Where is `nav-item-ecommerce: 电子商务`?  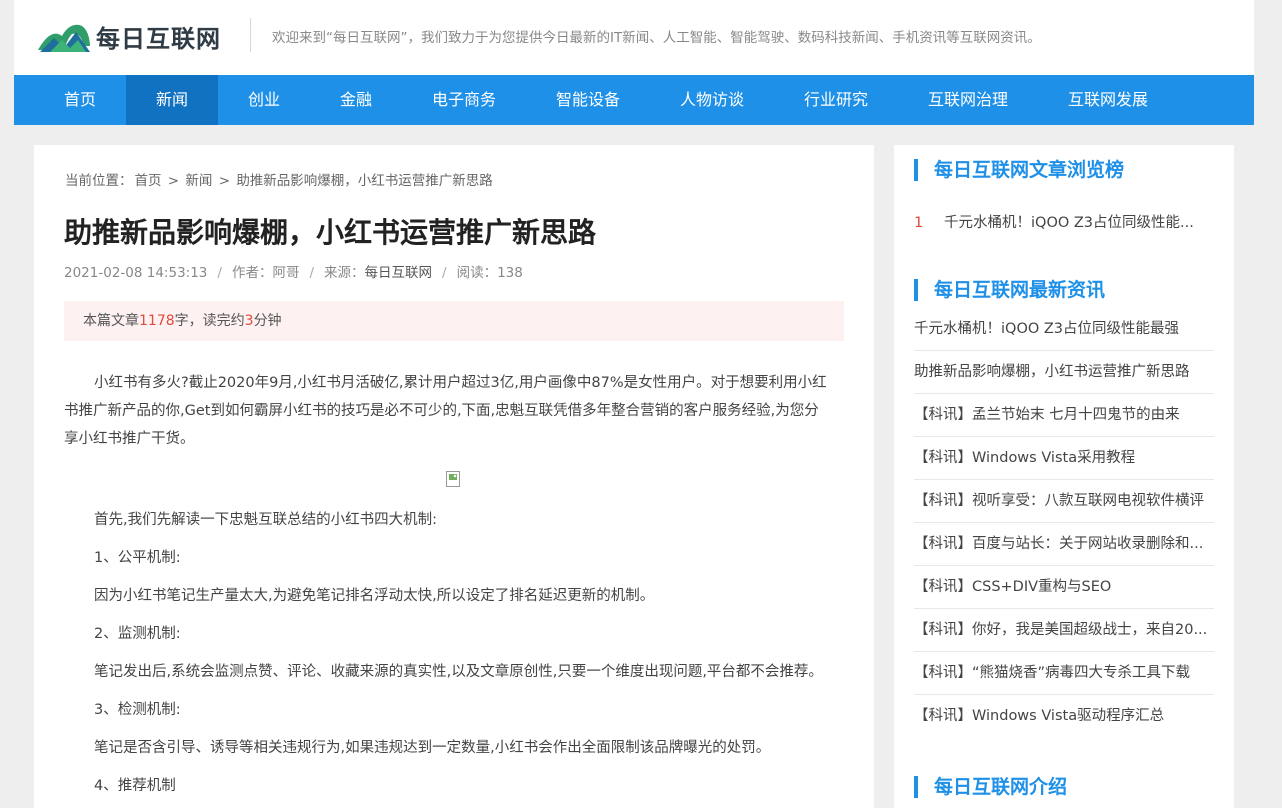 nav-item-ecommerce: 电子商务 is located at coordinates (464, 100).